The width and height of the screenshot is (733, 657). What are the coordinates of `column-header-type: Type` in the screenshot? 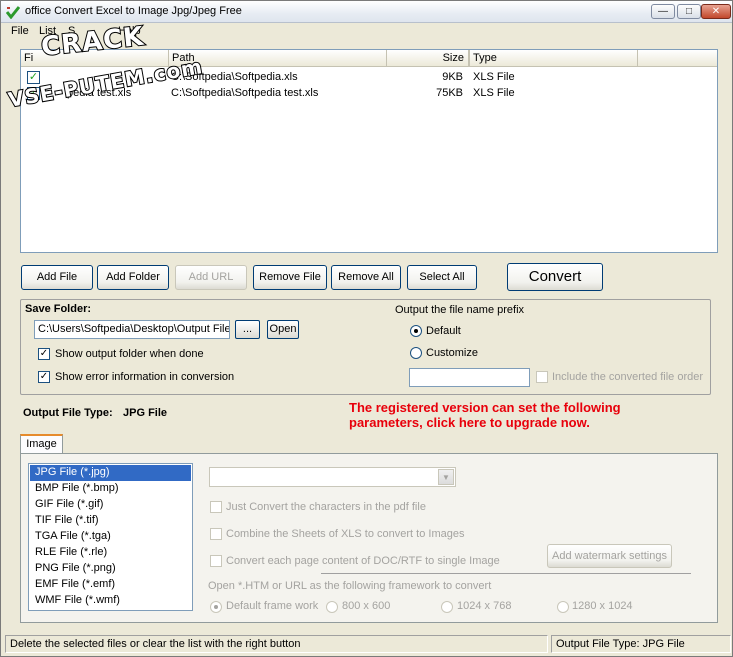 It's located at (554, 58).